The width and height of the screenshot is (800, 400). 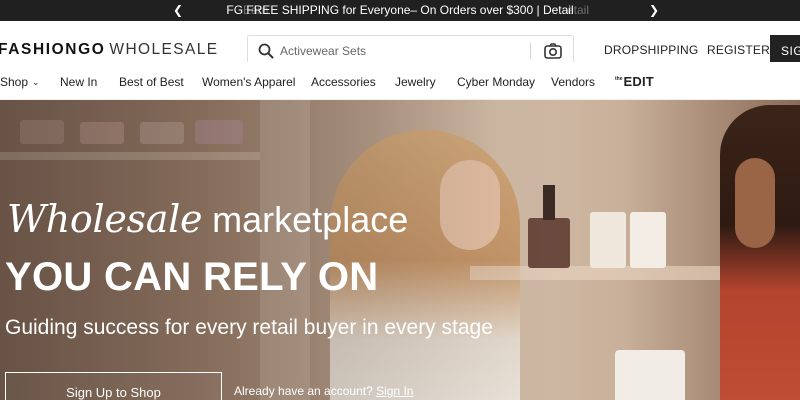 I want to click on nav-item-new-in: New In, so click(x=78, y=82).